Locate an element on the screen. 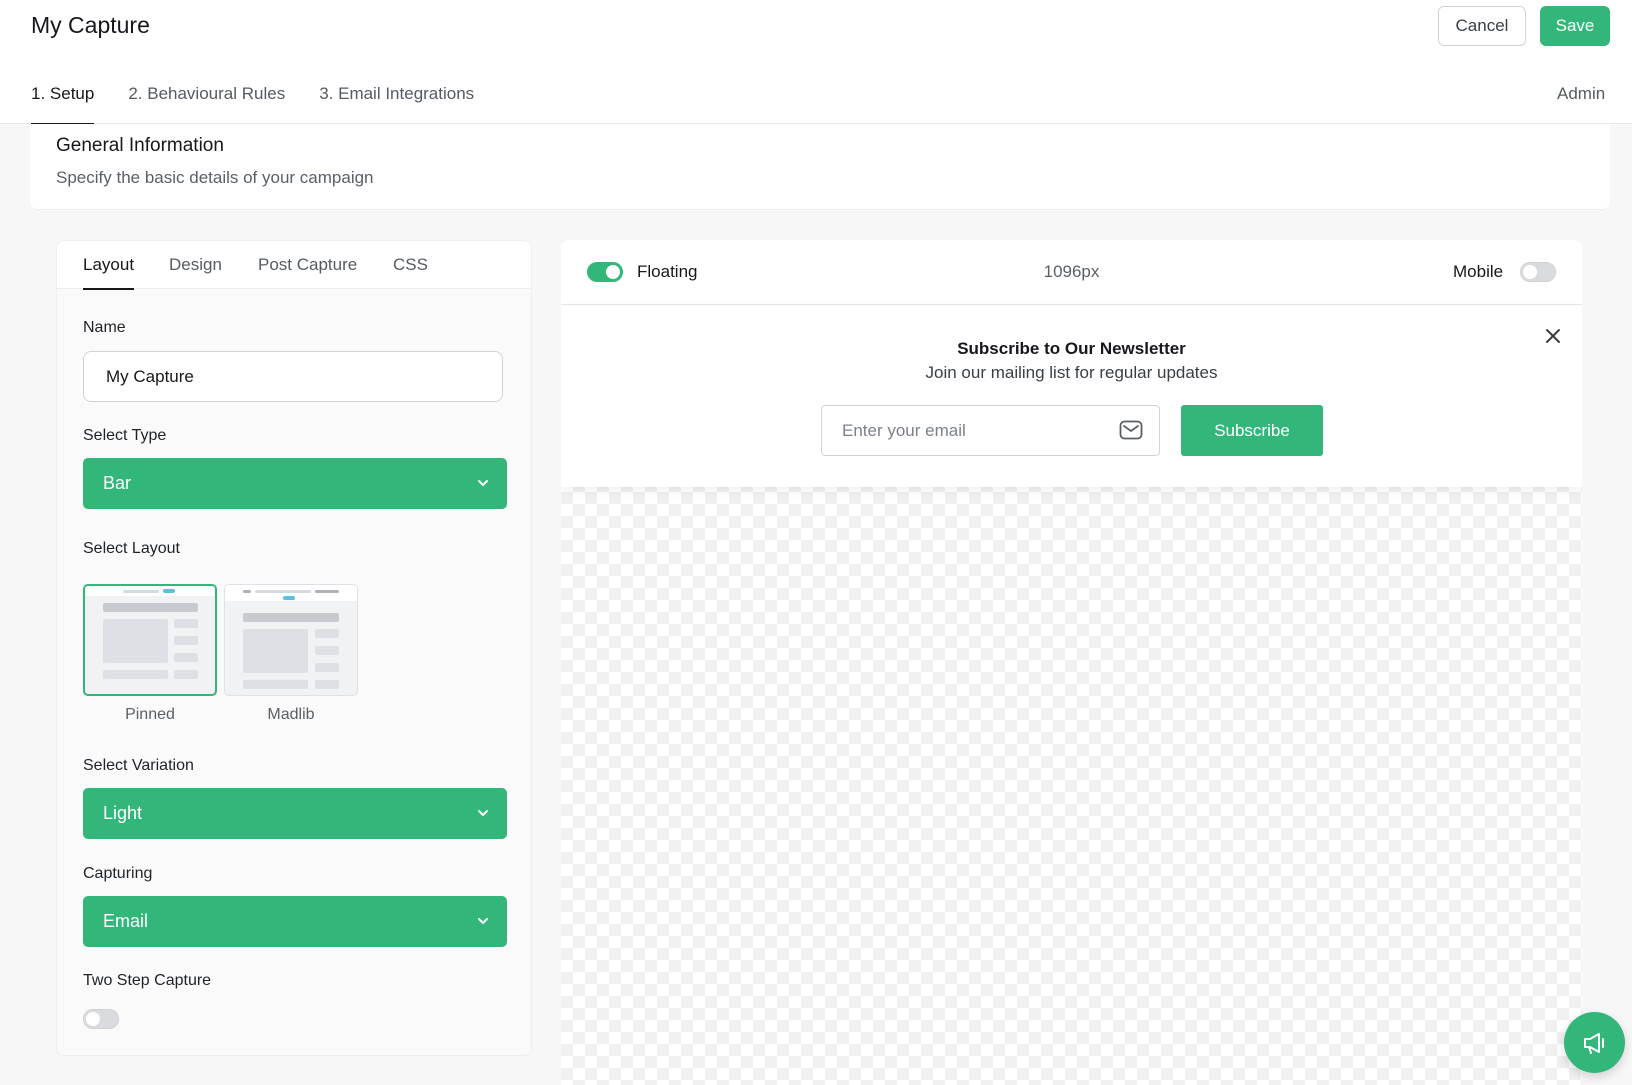 This screenshot has height=1085, width=1632. tab-design: Design is located at coordinates (195, 265).